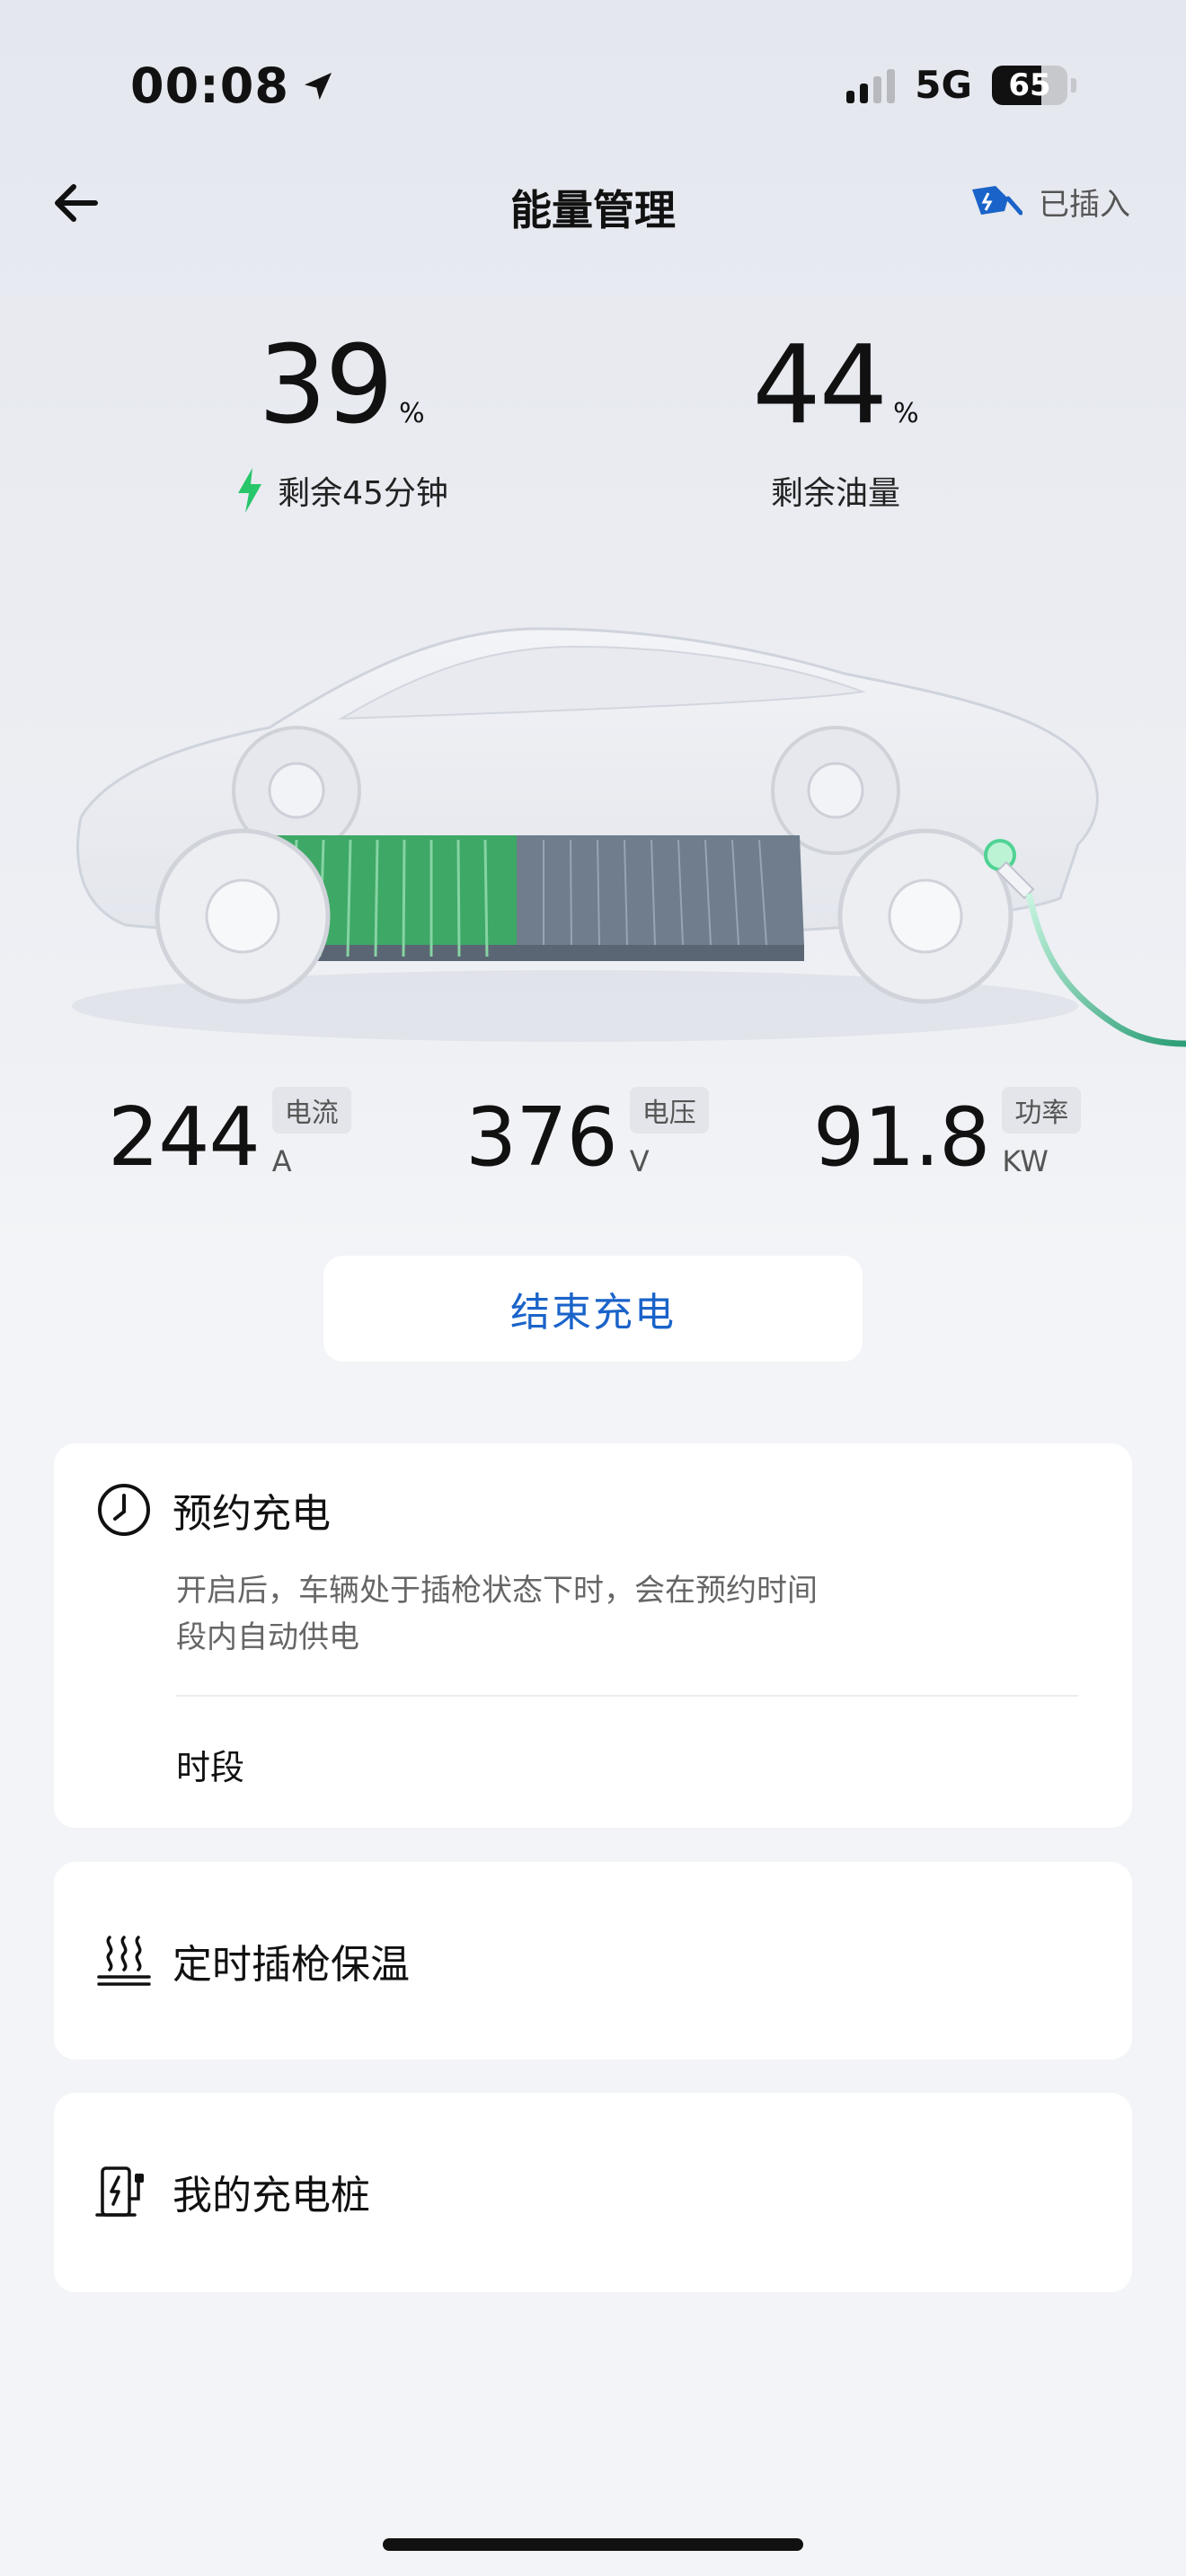 Image resolution: width=1186 pixels, height=2576 pixels. Describe the element at coordinates (497, 1591) in the screenshot. I see `description-line-1: 开启后，车辆处于插枪状态下时，会在预约时间` at that location.